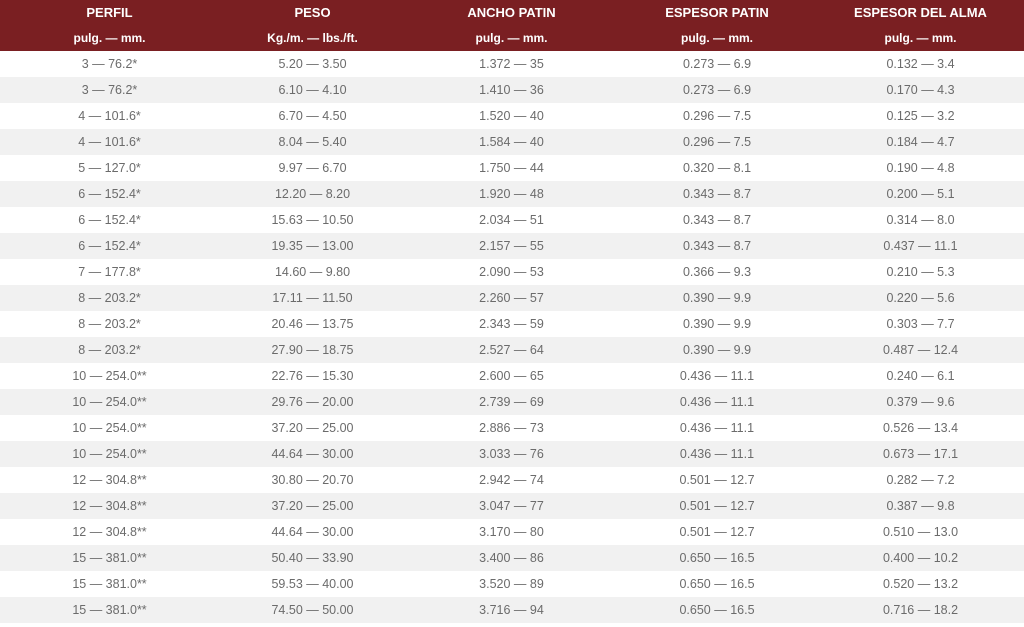 This screenshot has width=1024, height=627. Describe the element at coordinates (312, 350) in the screenshot. I see `cell-peso: 27.90 — 18.75` at that location.